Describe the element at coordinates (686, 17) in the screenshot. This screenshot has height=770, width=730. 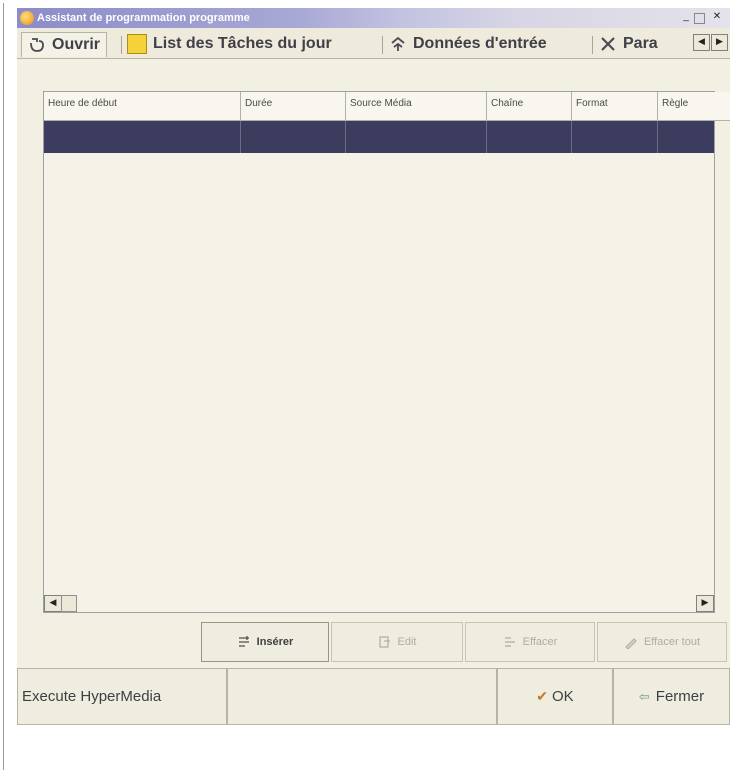
I see `minimize-button: _` at that location.